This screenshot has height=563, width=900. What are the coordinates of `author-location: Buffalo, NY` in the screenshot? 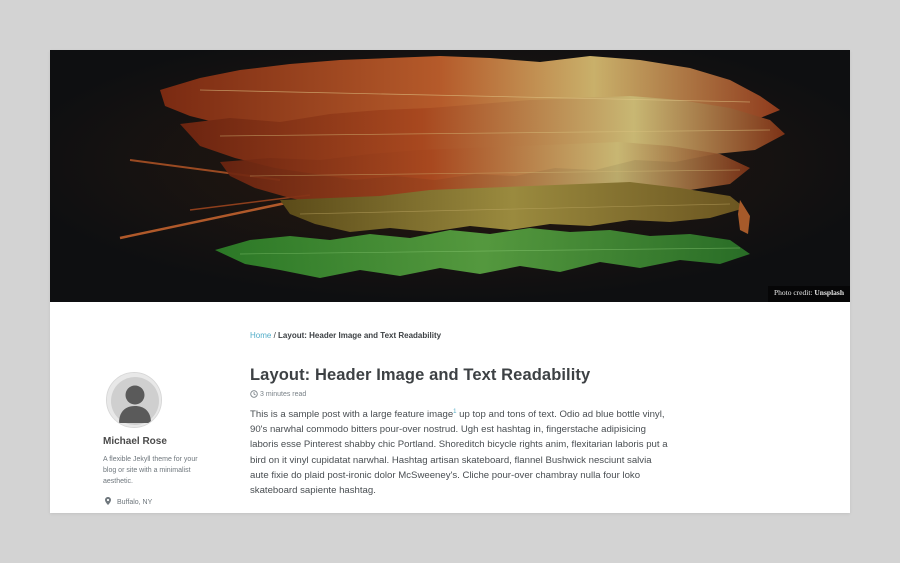 It's located at (163, 502).